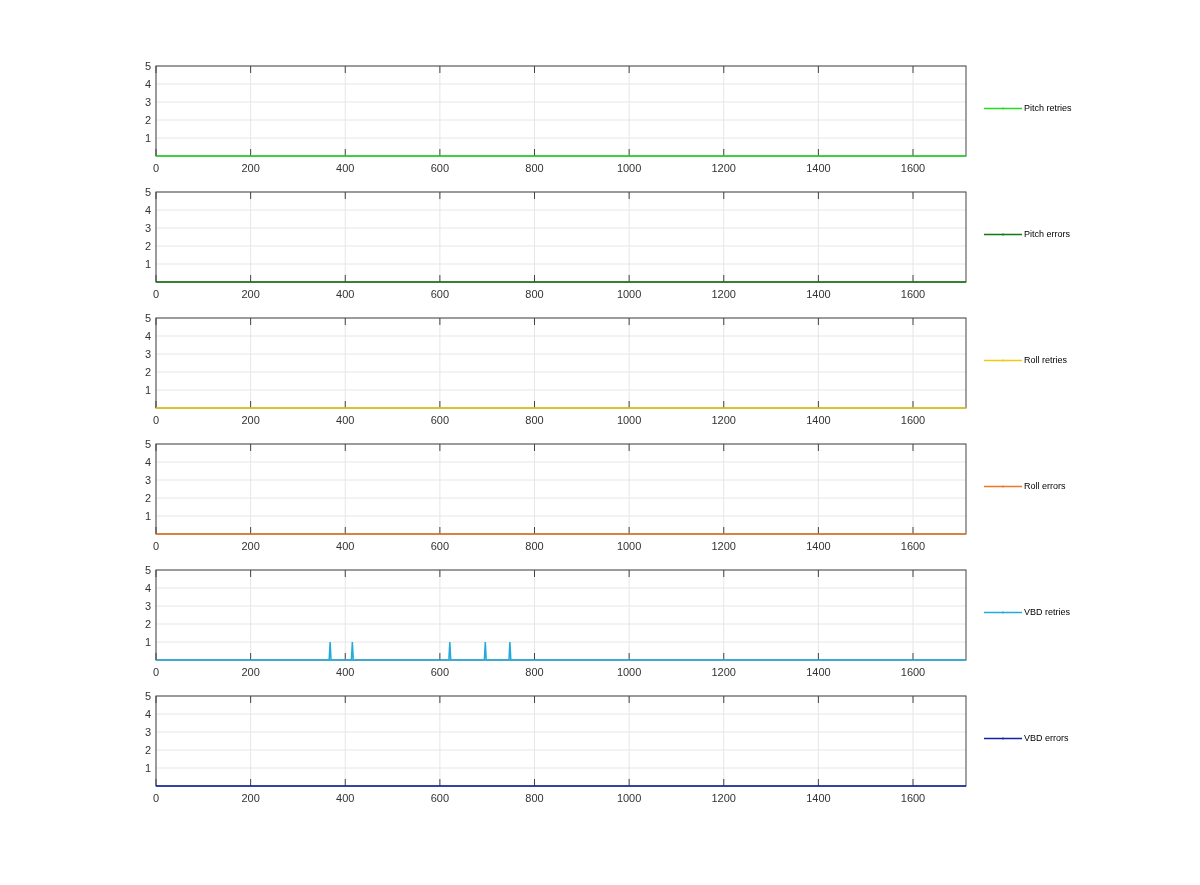 The width and height of the screenshot is (1200, 885). Describe the element at coordinates (1046, 738) in the screenshot. I see `legend-label: VBD errors` at that location.